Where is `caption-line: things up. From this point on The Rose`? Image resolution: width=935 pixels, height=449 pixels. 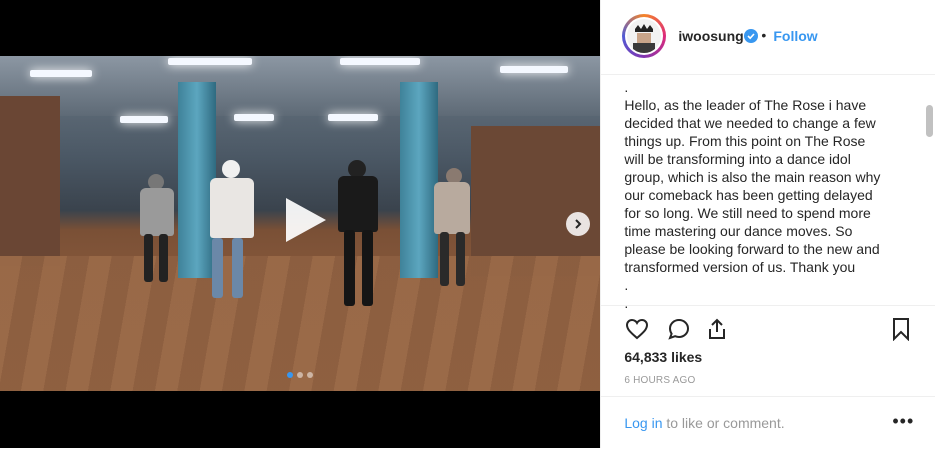
caption-line: things up. From this point on The Rose is located at coordinates (745, 141).